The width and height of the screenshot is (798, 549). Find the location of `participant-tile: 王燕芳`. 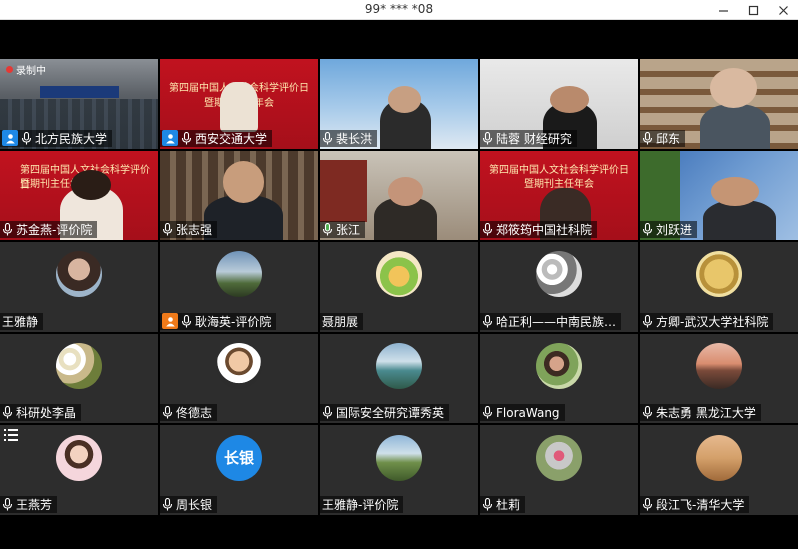

participant-tile: 王燕芳 is located at coordinates (79, 470).